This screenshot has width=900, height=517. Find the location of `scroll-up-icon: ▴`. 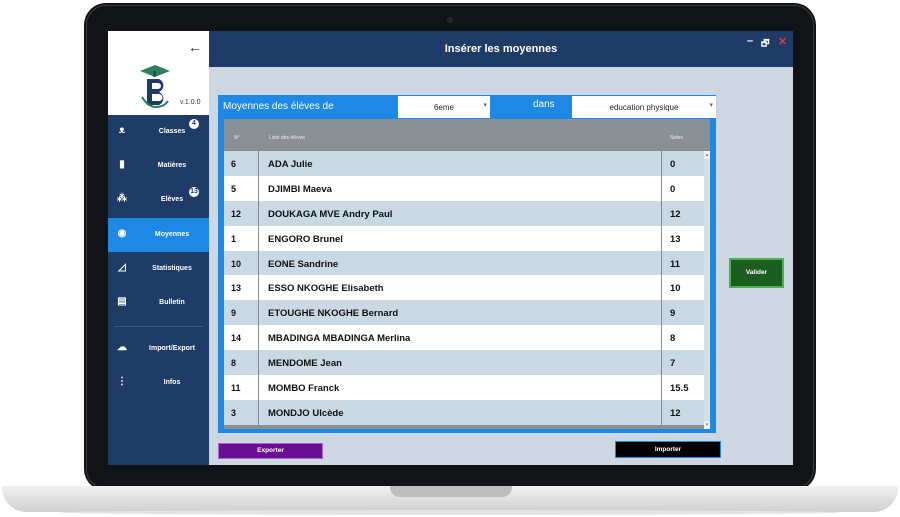

scroll-up-icon: ▴ is located at coordinates (707, 155).